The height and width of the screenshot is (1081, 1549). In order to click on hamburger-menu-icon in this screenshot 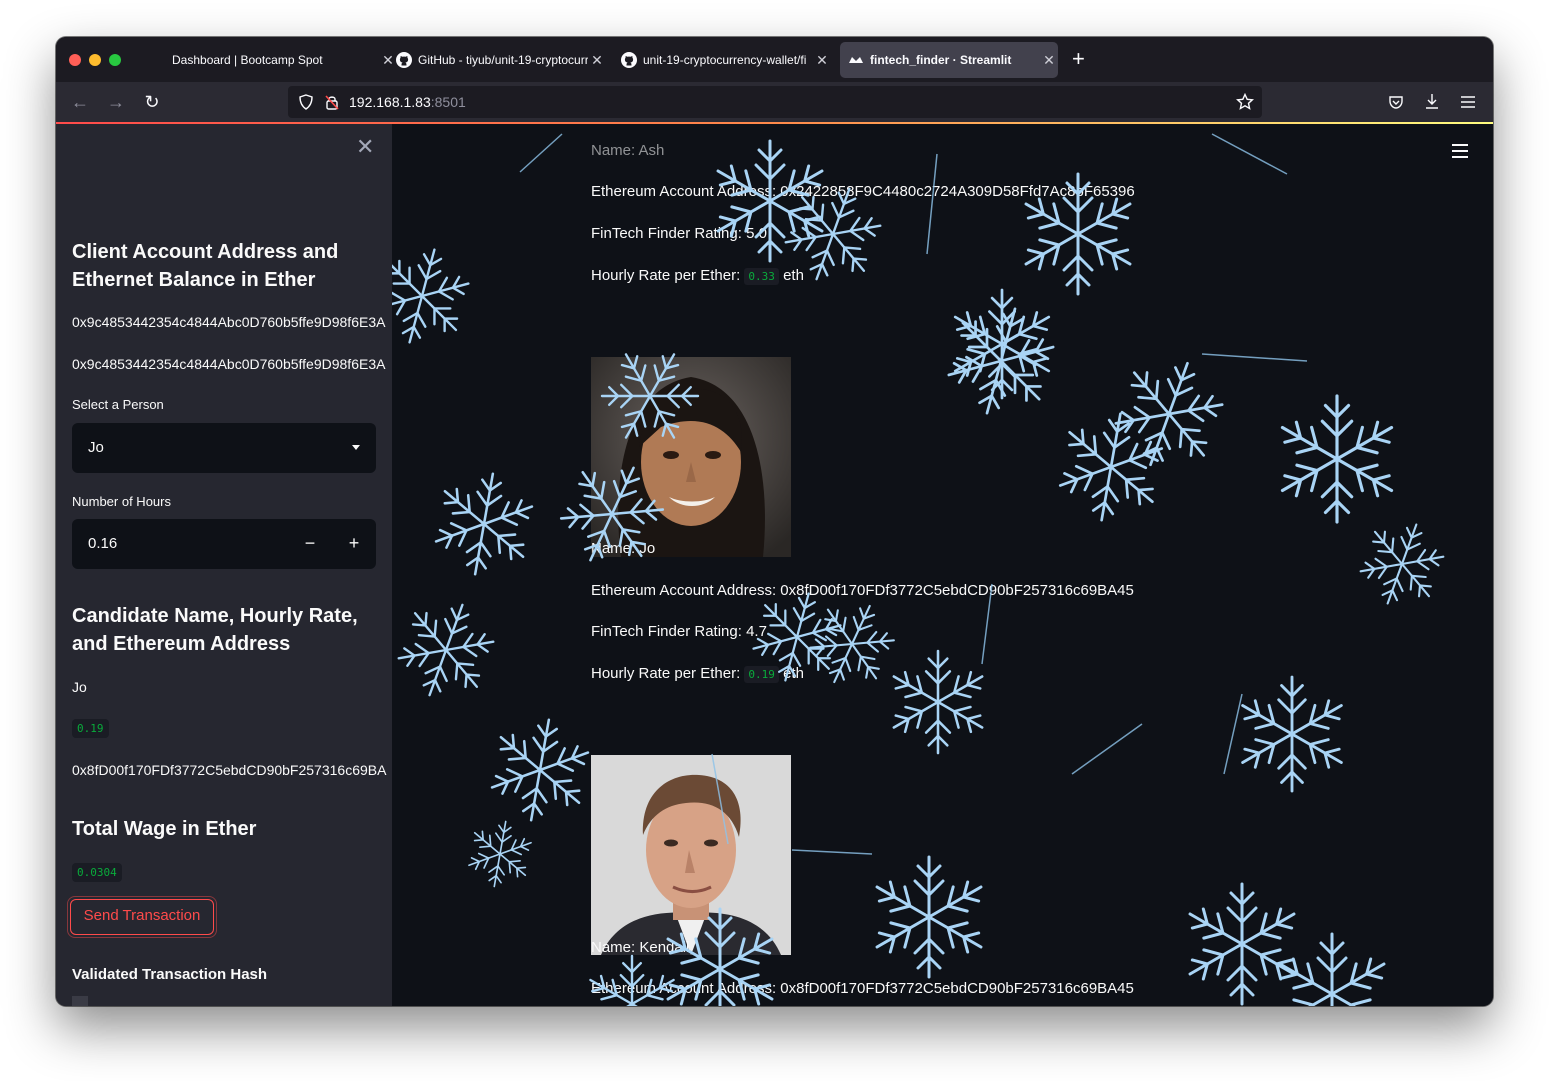, I will do `click(1460, 153)`.